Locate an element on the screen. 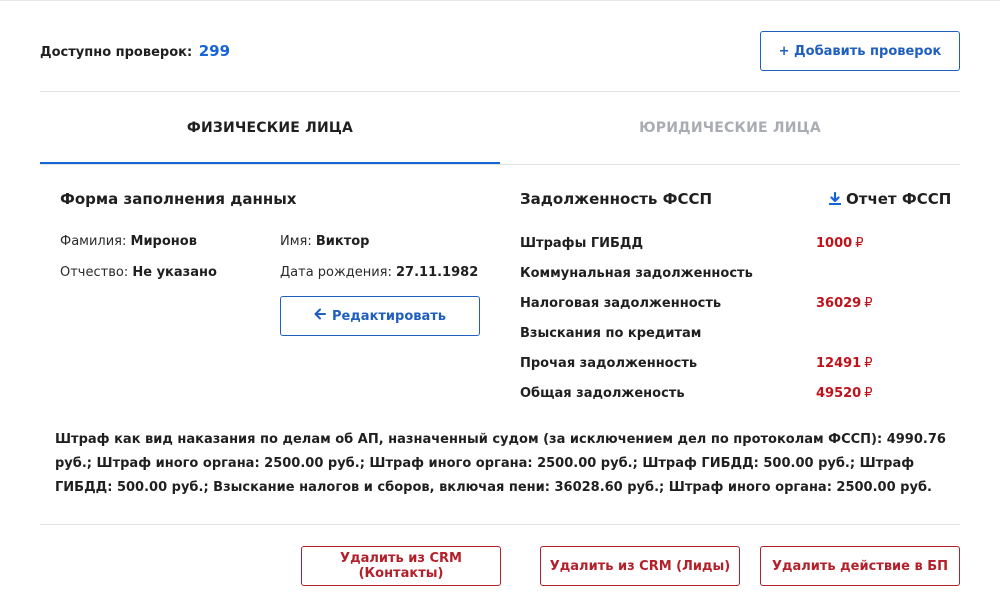 The image size is (1000, 613). debt-row: Взыскания по кредитам is located at coordinates (740, 336).